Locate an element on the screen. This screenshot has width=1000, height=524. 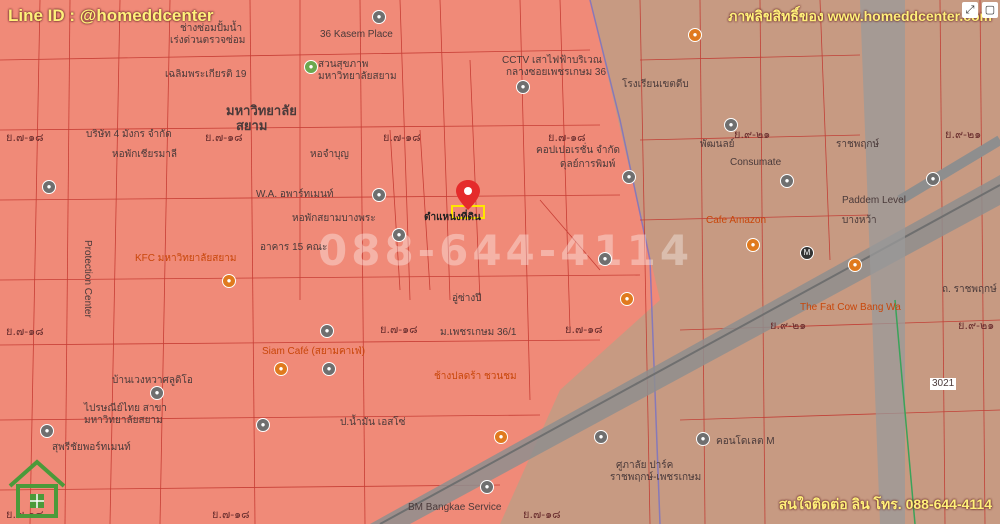
place-label: ช้างปลดร้า ชวนชม is located at coordinates (475, 376).